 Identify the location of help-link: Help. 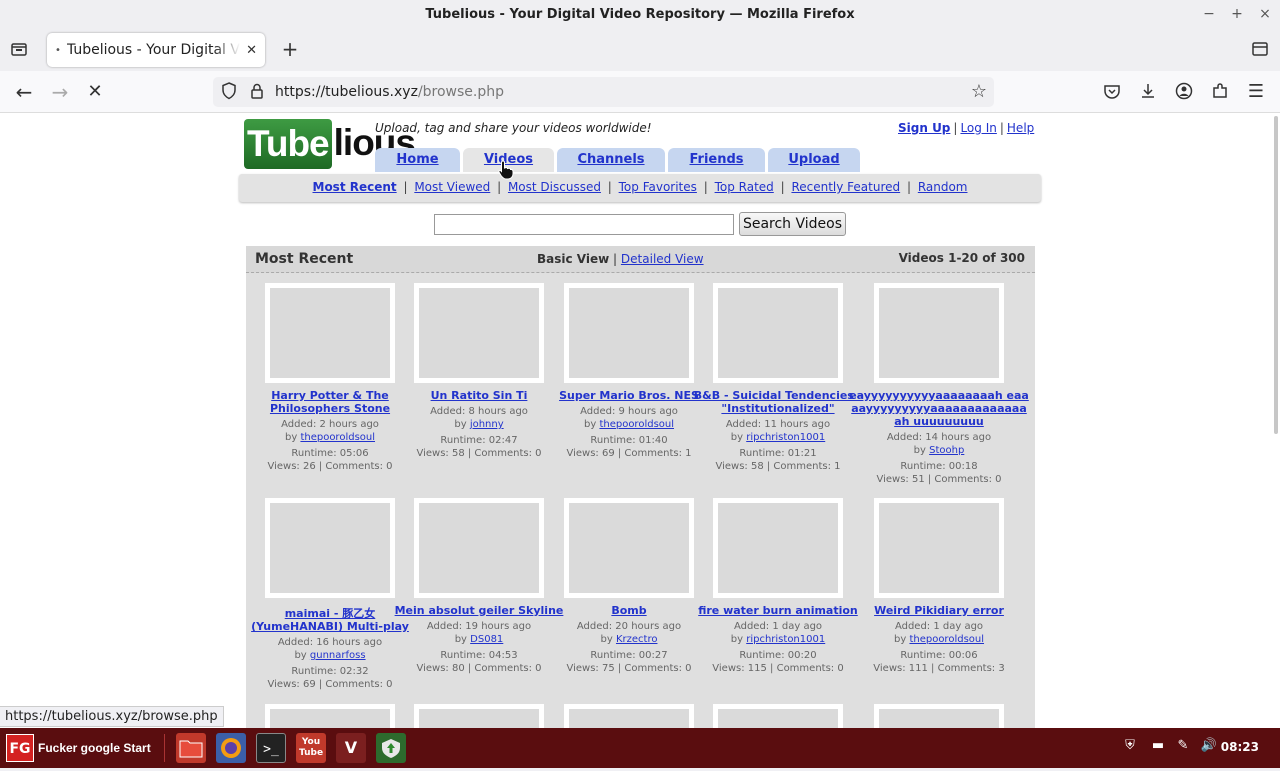
(1020, 128).